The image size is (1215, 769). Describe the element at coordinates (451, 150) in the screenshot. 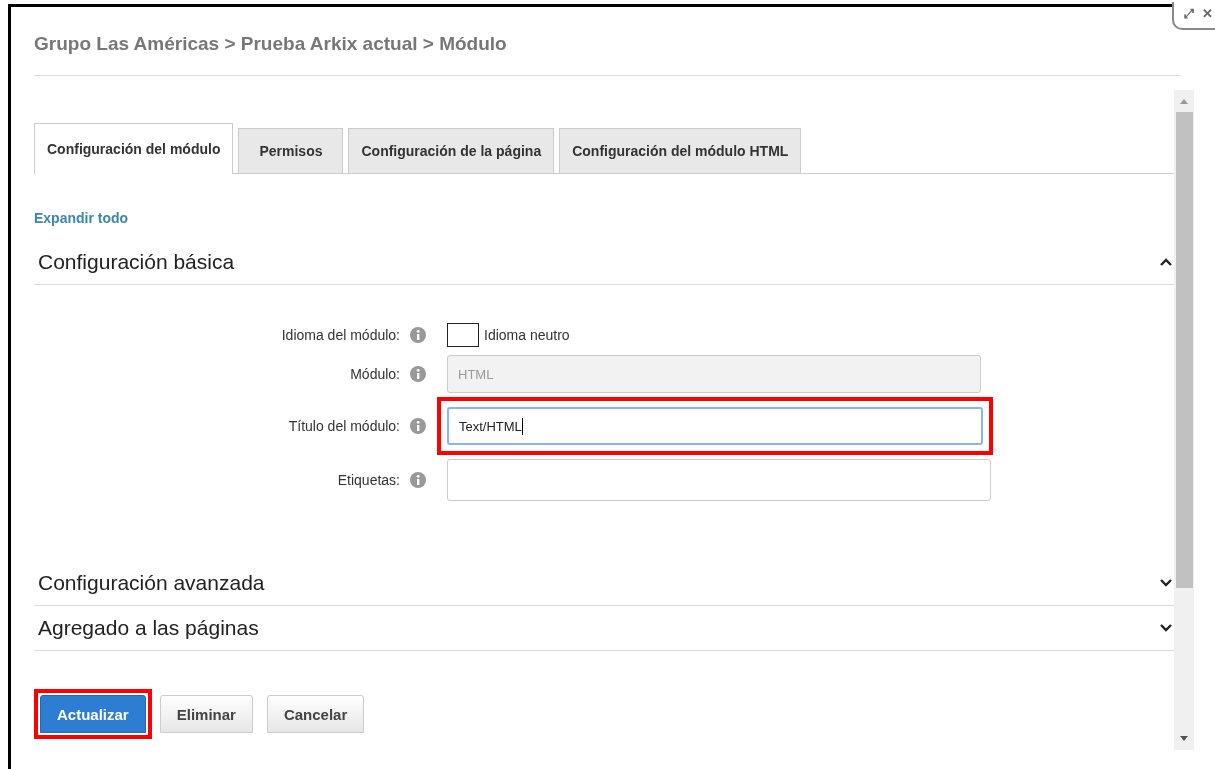

I see `tab: Configuración de la página` at that location.